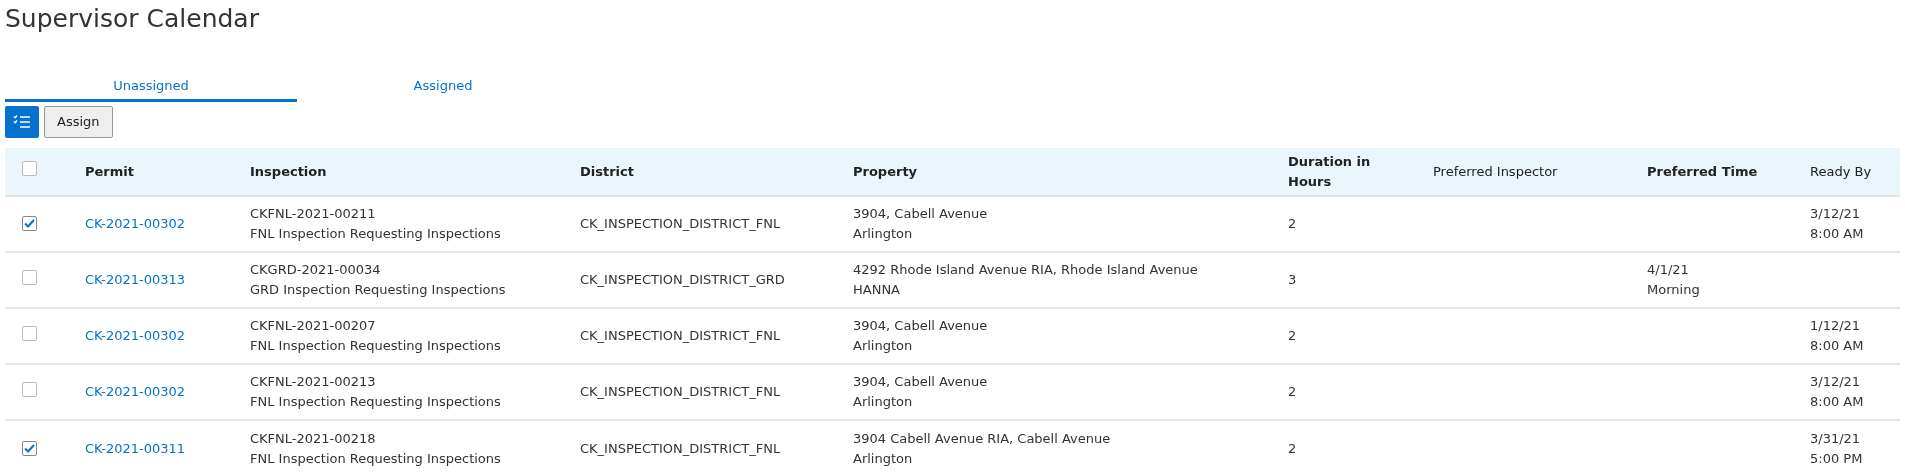 This screenshot has width=1905, height=475. I want to click on column-header: District, so click(607, 171).